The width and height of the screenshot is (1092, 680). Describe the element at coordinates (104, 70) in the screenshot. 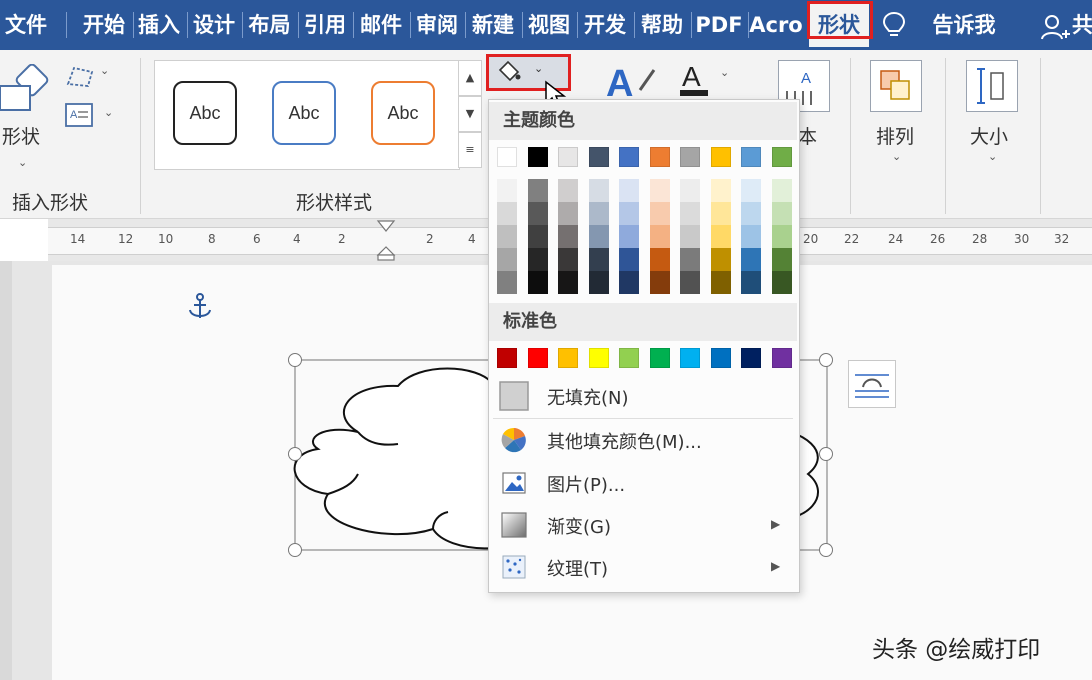

I see `edit-shape-chevron: ⌄` at that location.